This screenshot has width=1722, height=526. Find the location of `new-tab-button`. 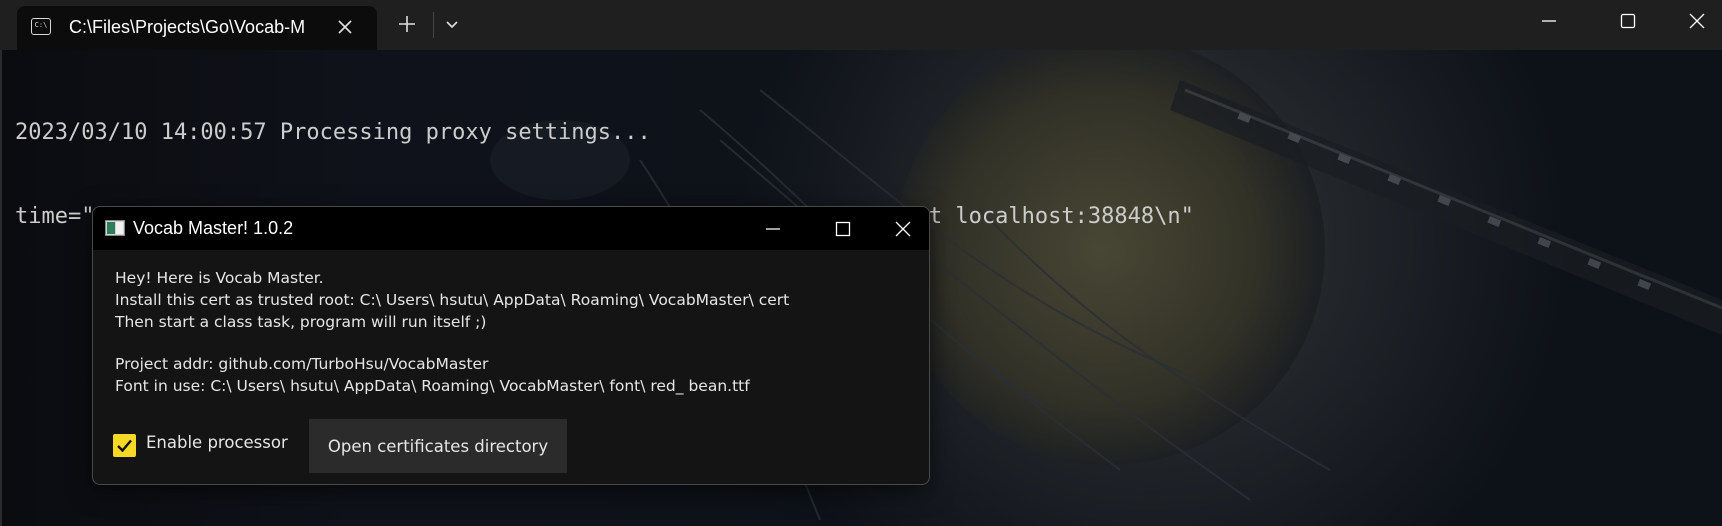

new-tab-button is located at coordinates (407, 24).